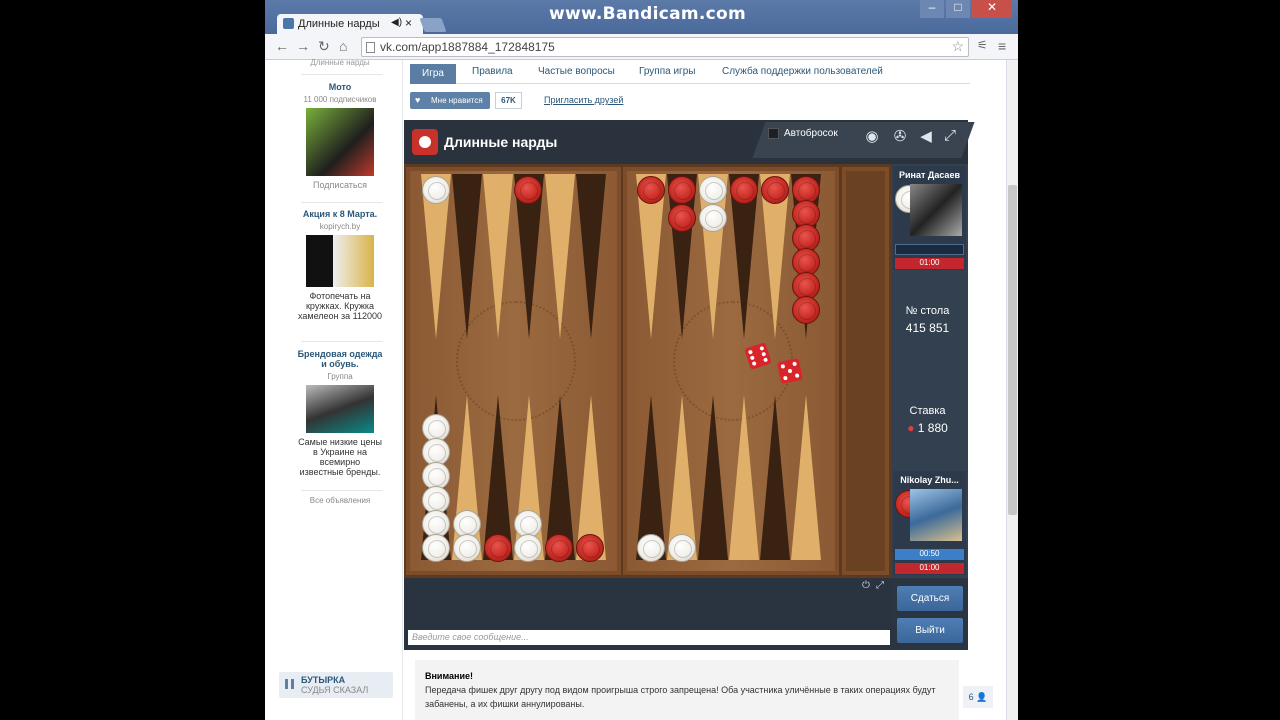 This screenshot has height=720, width=1280. Describe the element at coordinates (335, 690) in the screenshot. I see `track-title: СУДЬЯ СКАЗАЛ` at that location.